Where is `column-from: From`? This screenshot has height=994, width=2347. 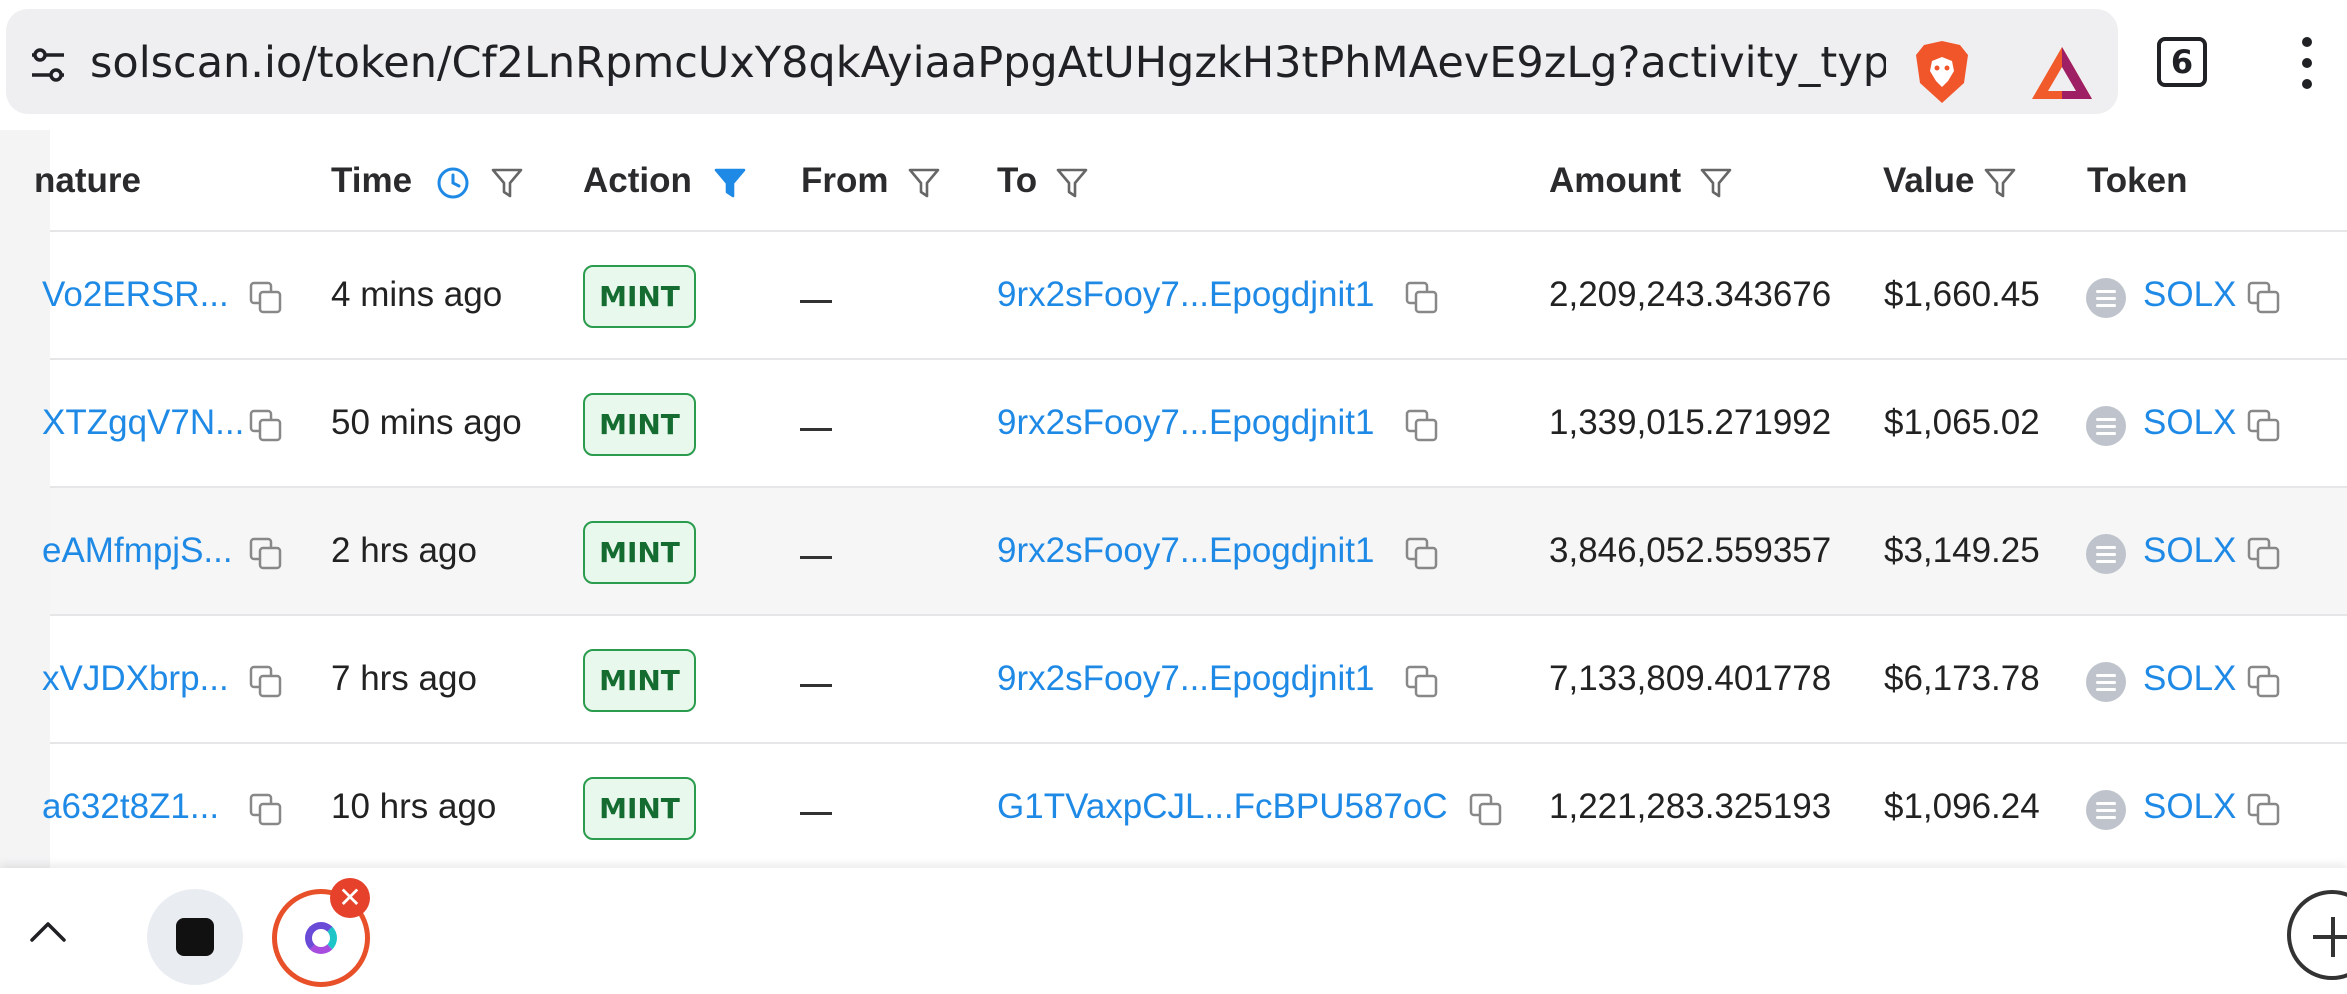
column-from: From is located at coordinates (845, 180).